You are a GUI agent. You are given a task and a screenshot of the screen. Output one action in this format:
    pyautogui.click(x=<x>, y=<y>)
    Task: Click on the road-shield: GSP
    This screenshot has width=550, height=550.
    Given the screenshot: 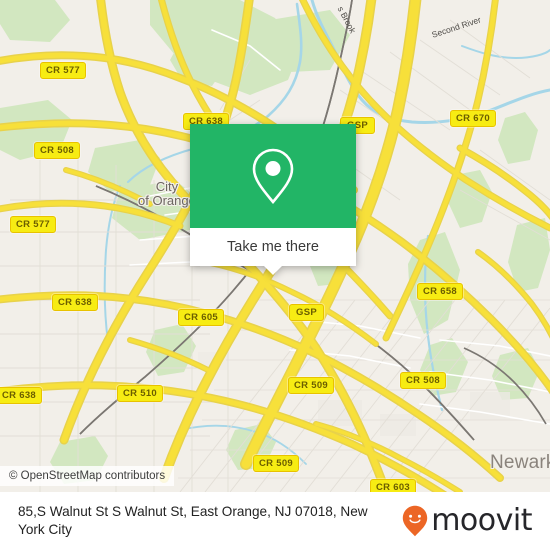 What is the action you would take?
    pyautogui.click(x=306, y=312)
    